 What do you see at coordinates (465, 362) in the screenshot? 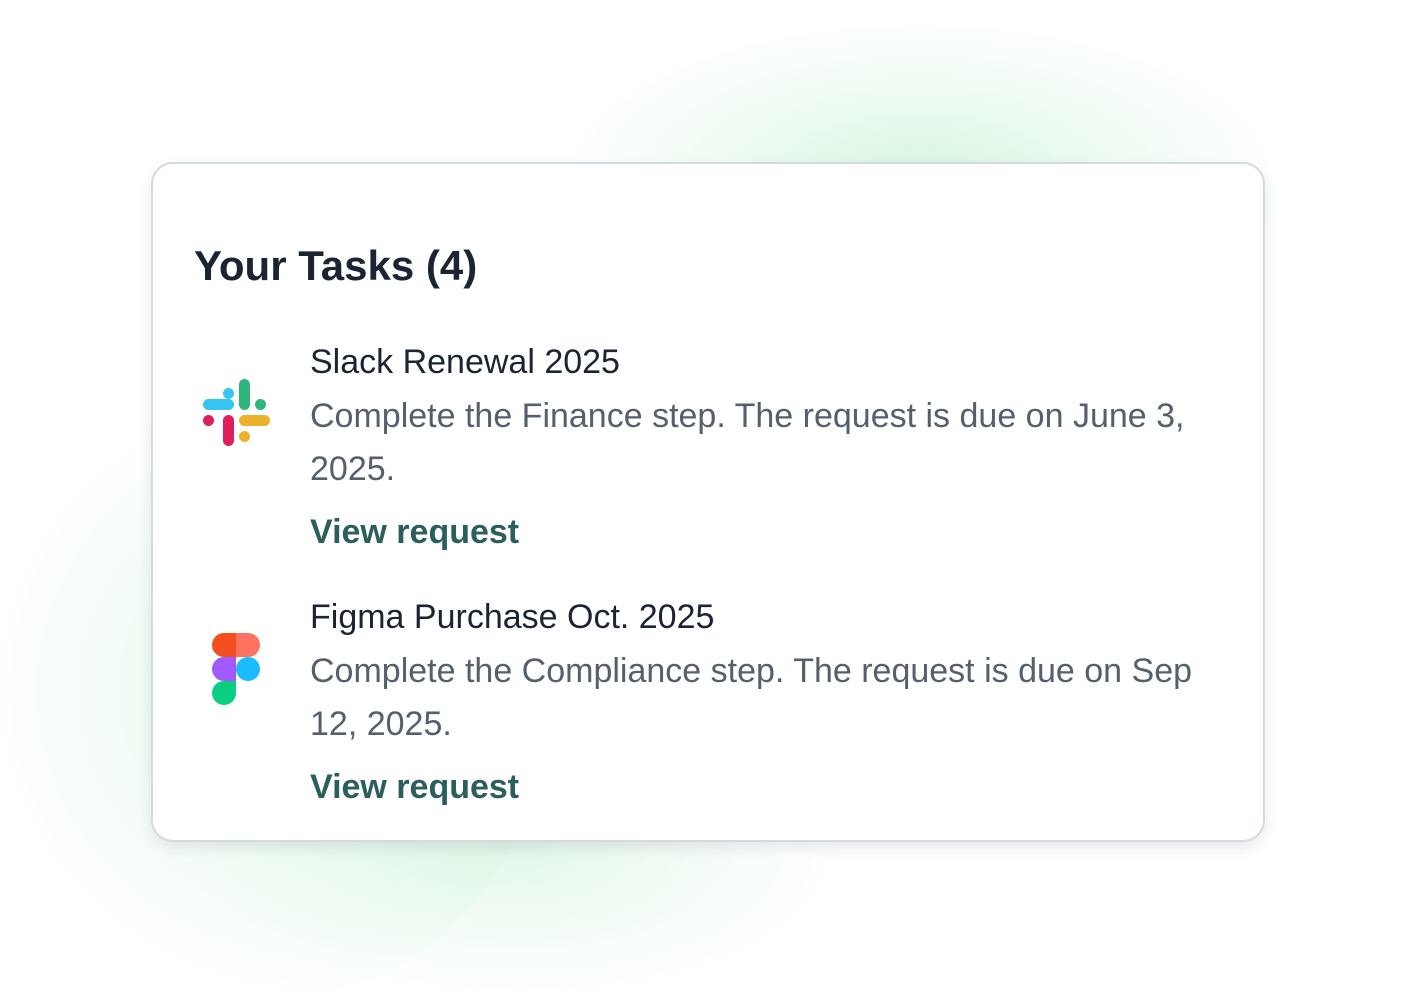
I see `task-name: Slack Renewal 2025` at bounding box center [465, 362].